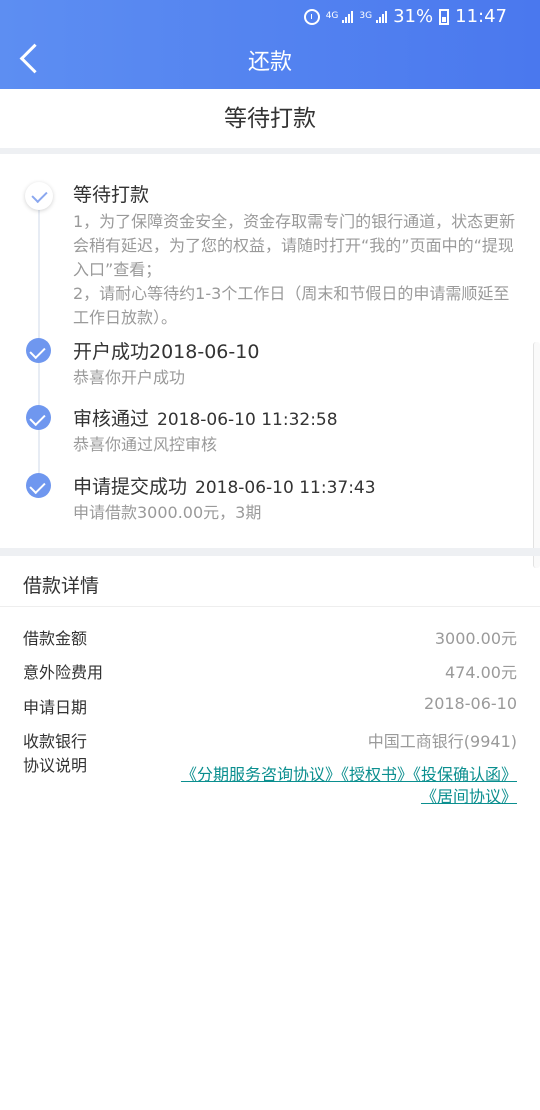 This screenshot has height=1110, width=540. Describe the element at coordinates (536, 455) in the screenshot. I see `scroll-indicator` at that location.